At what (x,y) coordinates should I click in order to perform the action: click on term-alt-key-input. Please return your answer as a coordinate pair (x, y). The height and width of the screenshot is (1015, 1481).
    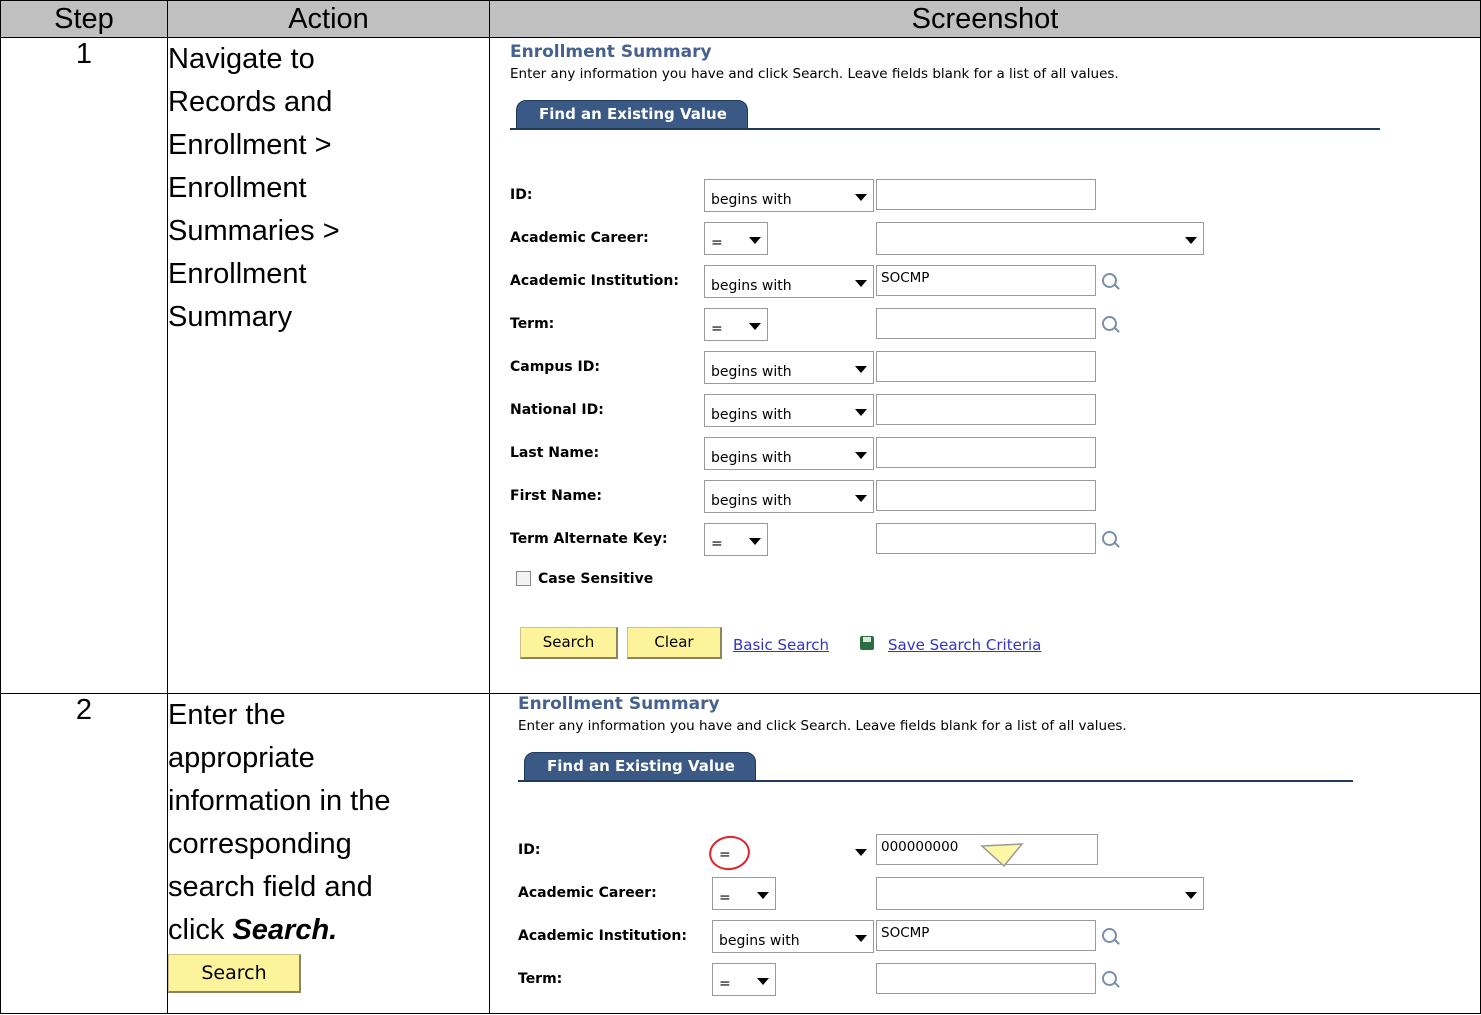
    Looking at the image, I should click on (986, 538).